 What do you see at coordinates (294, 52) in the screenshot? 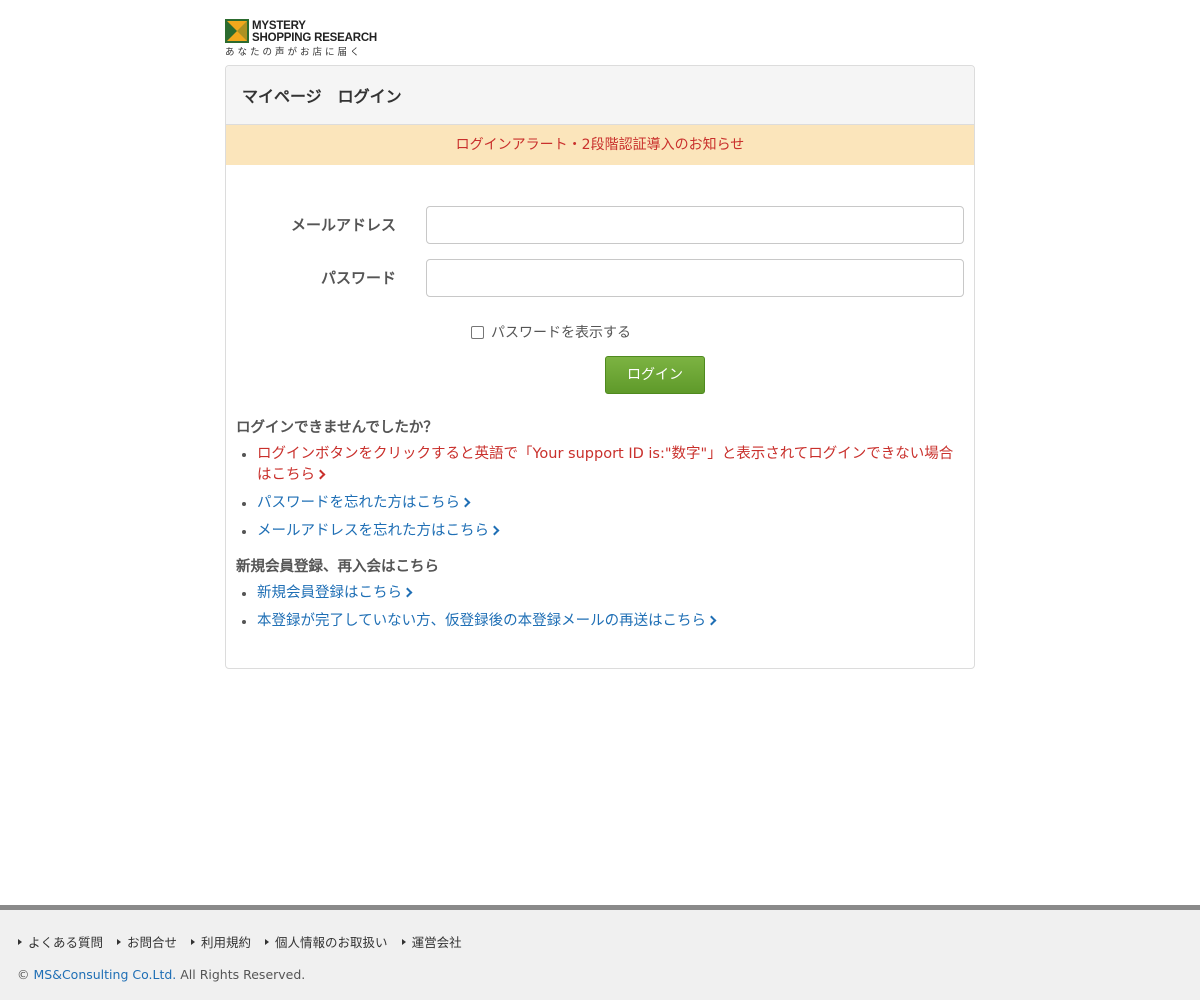
I see `logo-tagline: あなたの声がお店に届く` at bounding box center [294, 52].